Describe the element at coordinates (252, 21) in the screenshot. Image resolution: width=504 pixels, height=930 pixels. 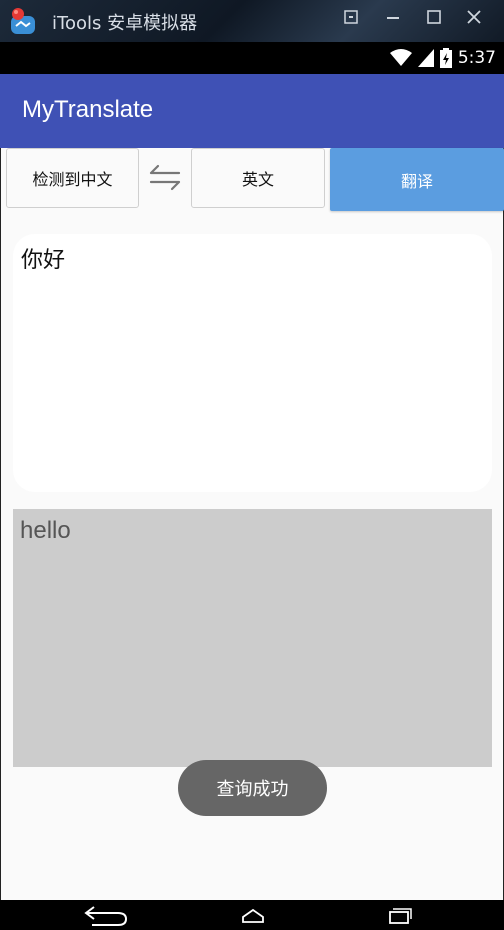
I see `emulator-title-bar: iTools 安卓模拟器` at that location.